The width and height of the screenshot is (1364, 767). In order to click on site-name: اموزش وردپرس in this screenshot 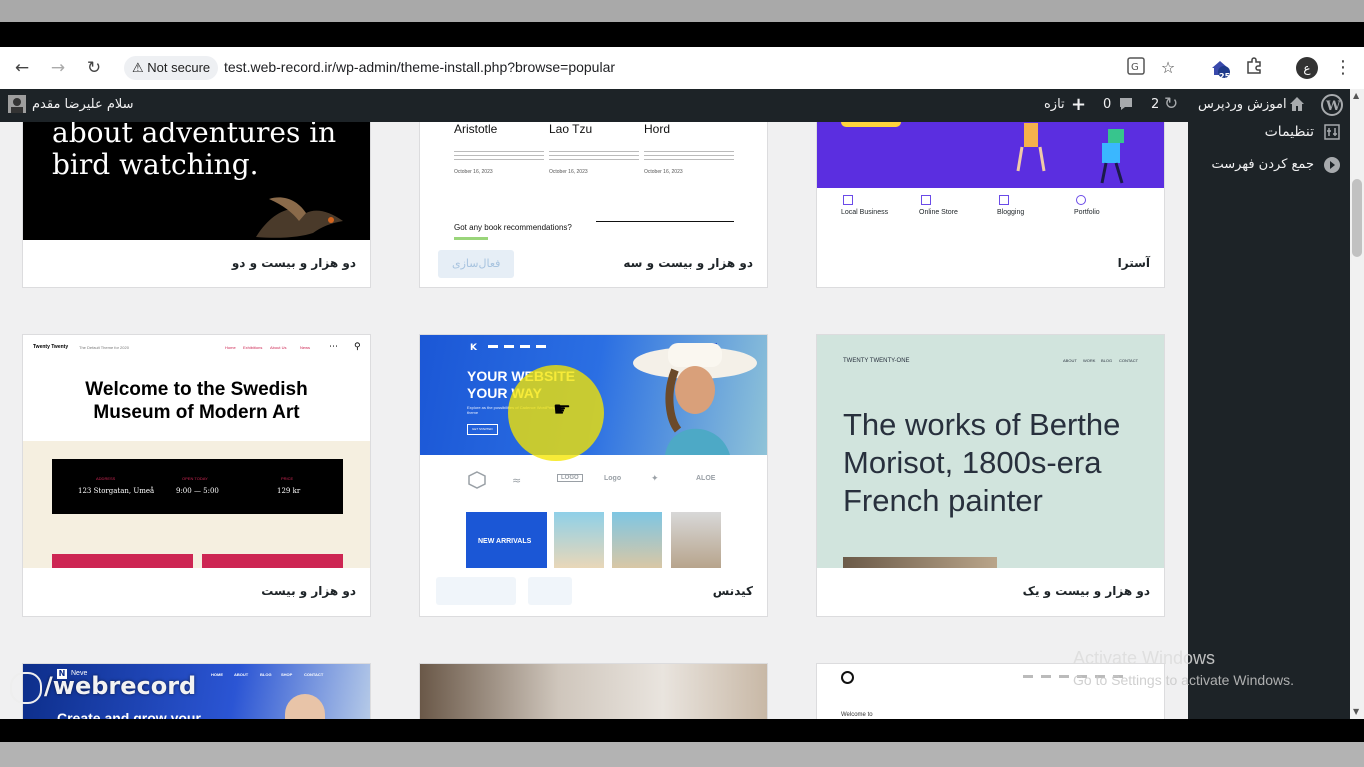, I will do `click(1242, 104)`.